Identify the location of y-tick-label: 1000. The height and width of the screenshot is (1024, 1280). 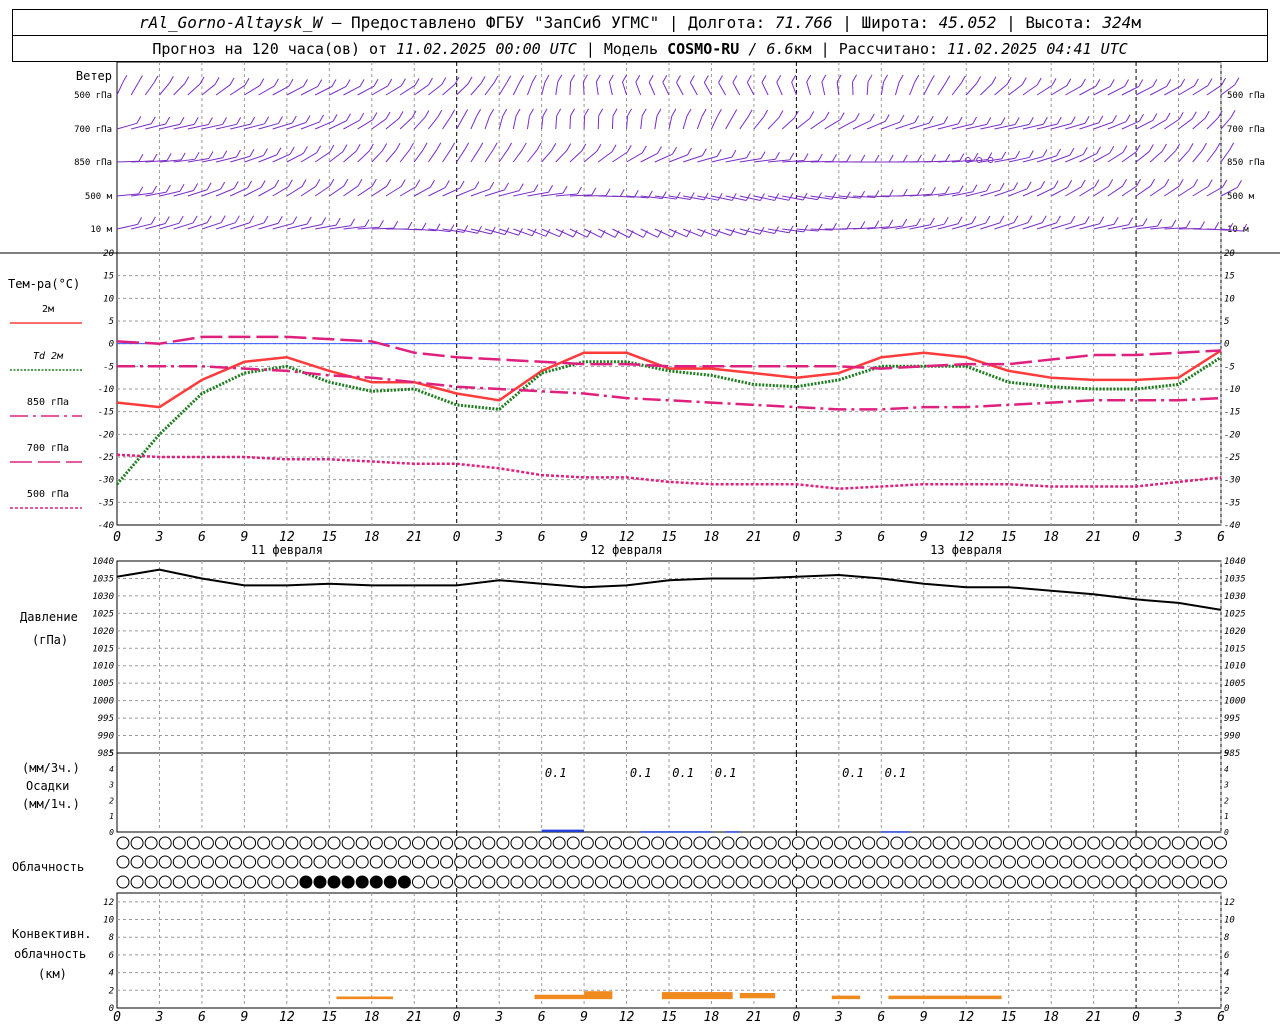
(103, 702).